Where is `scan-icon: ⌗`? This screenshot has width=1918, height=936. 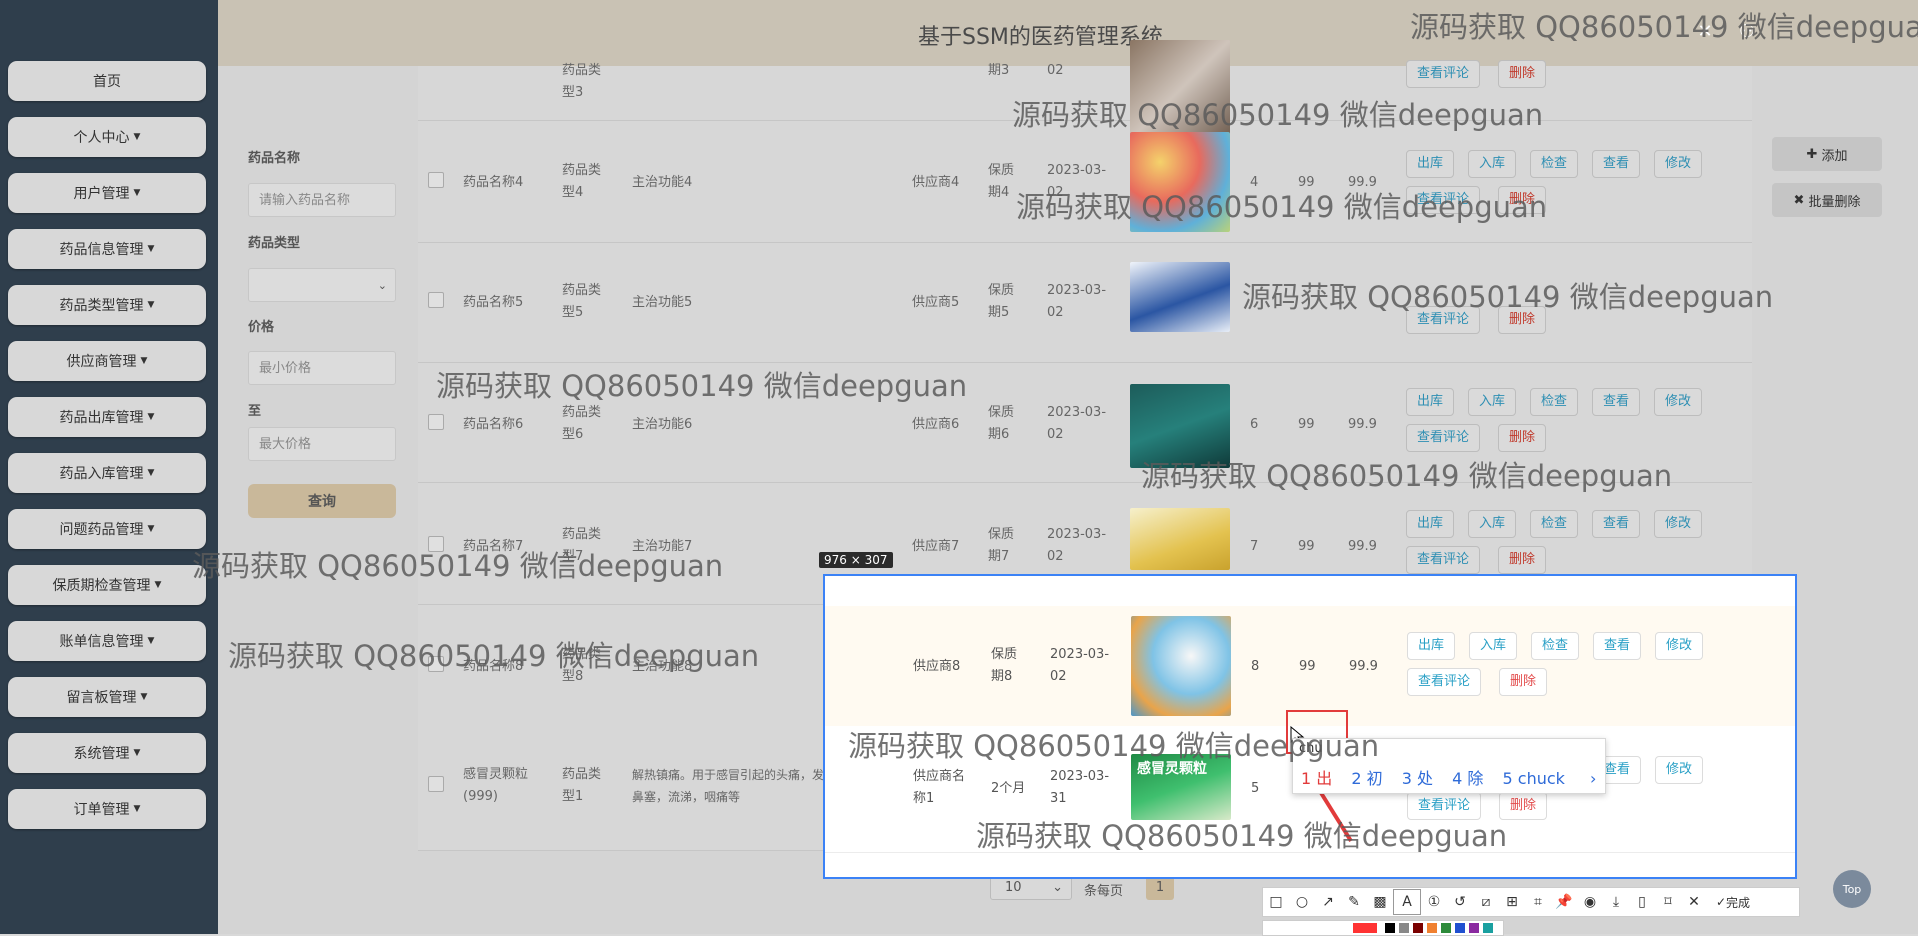 scan-icon: ⌗ is located at coordinates (1538, 902).